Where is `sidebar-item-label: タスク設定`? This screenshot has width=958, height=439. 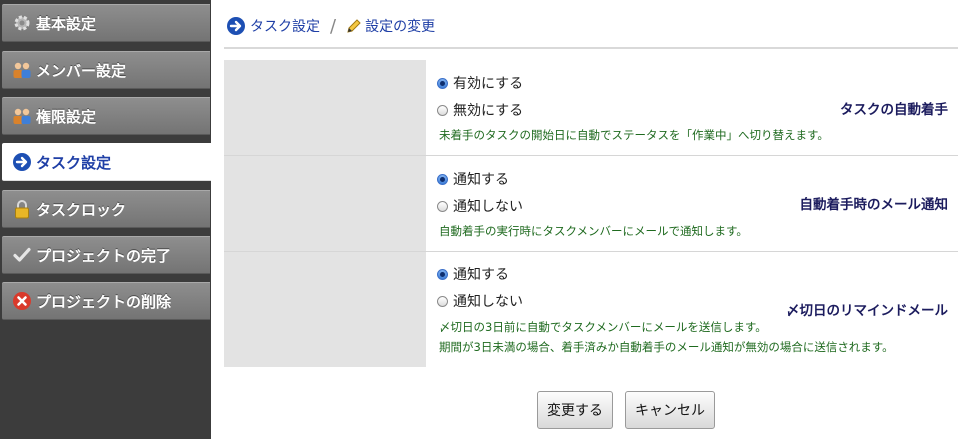 sidebar-item-label: タスク設定 is located at coordinates (74, 162).